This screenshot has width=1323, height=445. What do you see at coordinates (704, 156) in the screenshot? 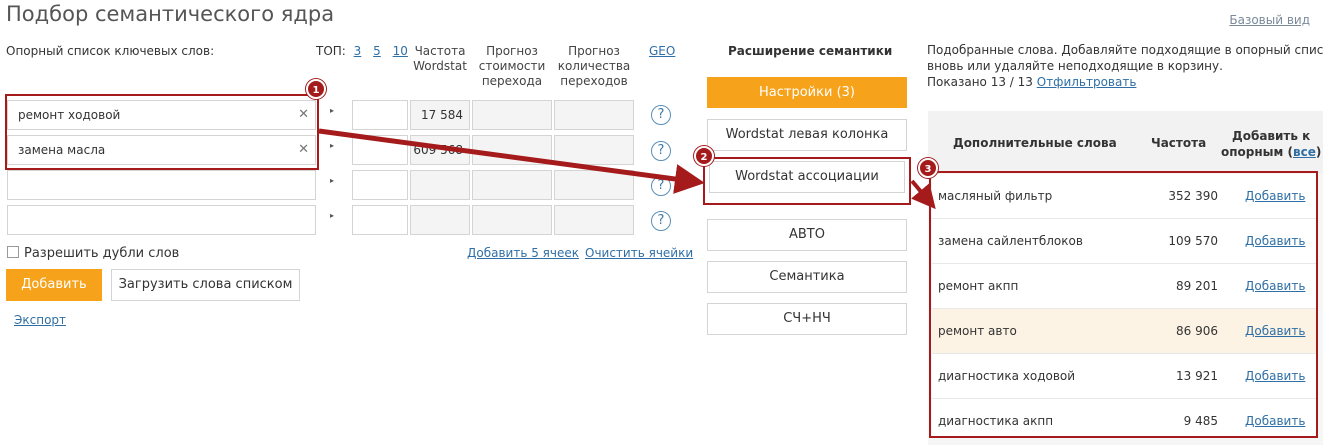
I see `annotation-badge-2: 2` at bounding box center [704, 156].